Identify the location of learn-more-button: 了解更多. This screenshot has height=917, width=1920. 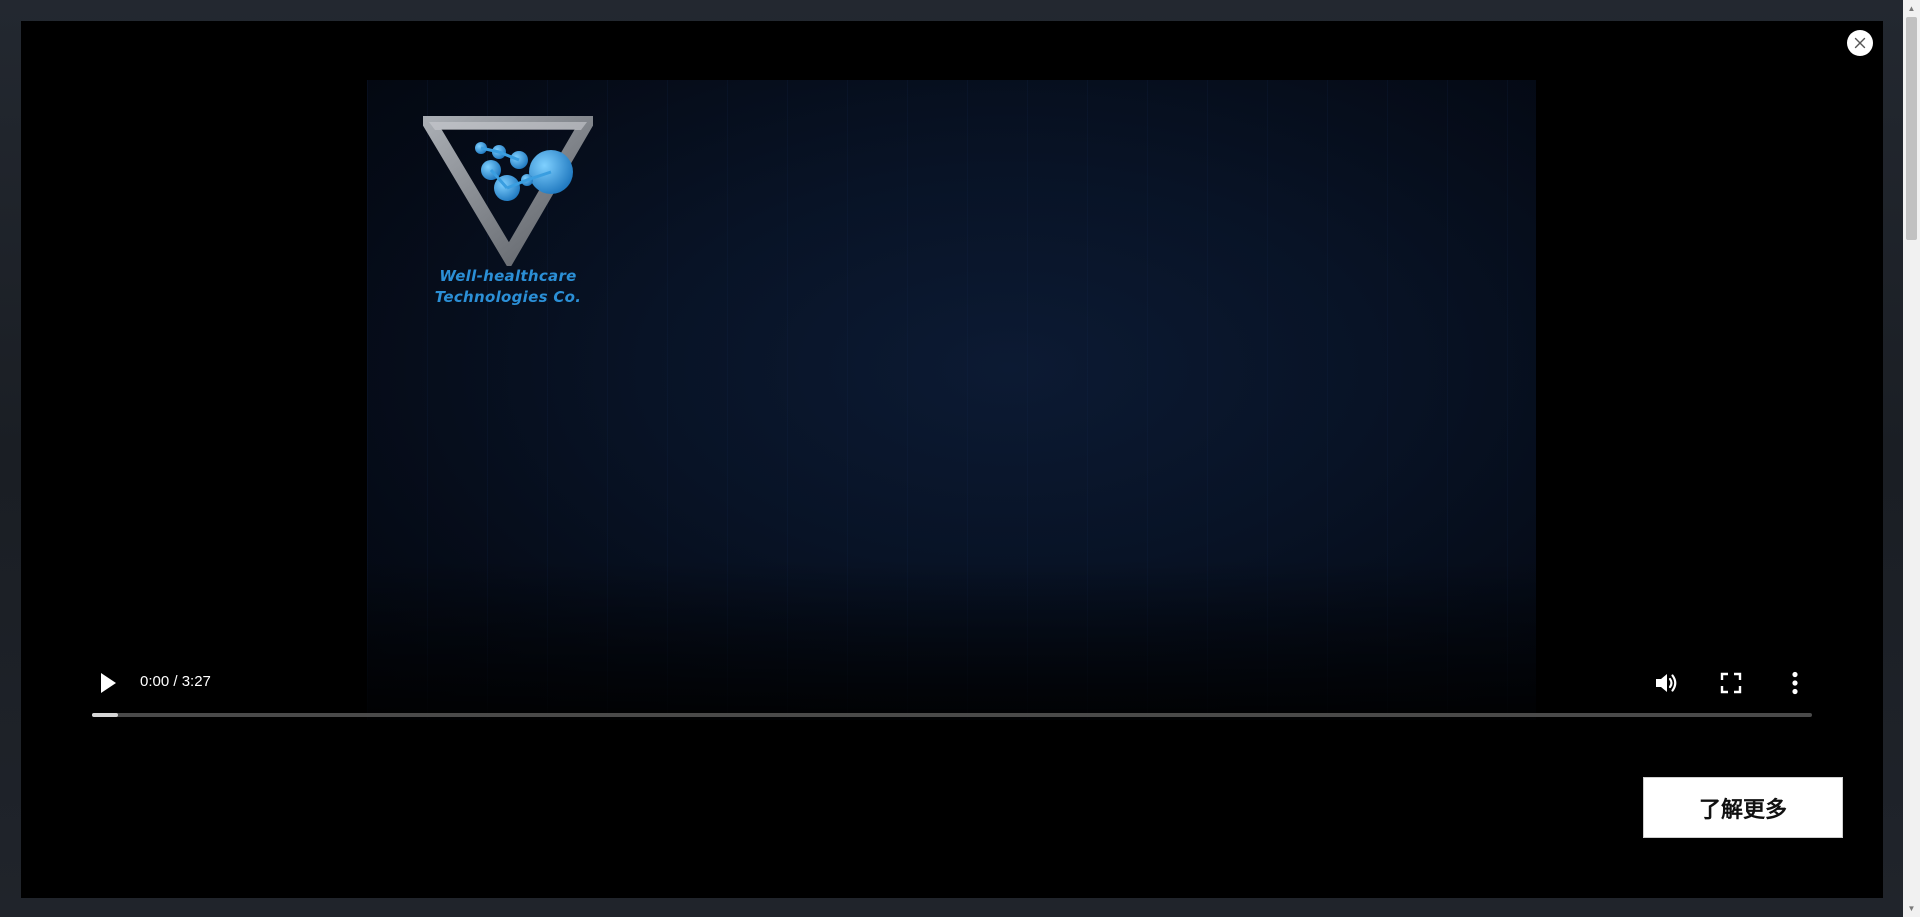
(1743, 807).